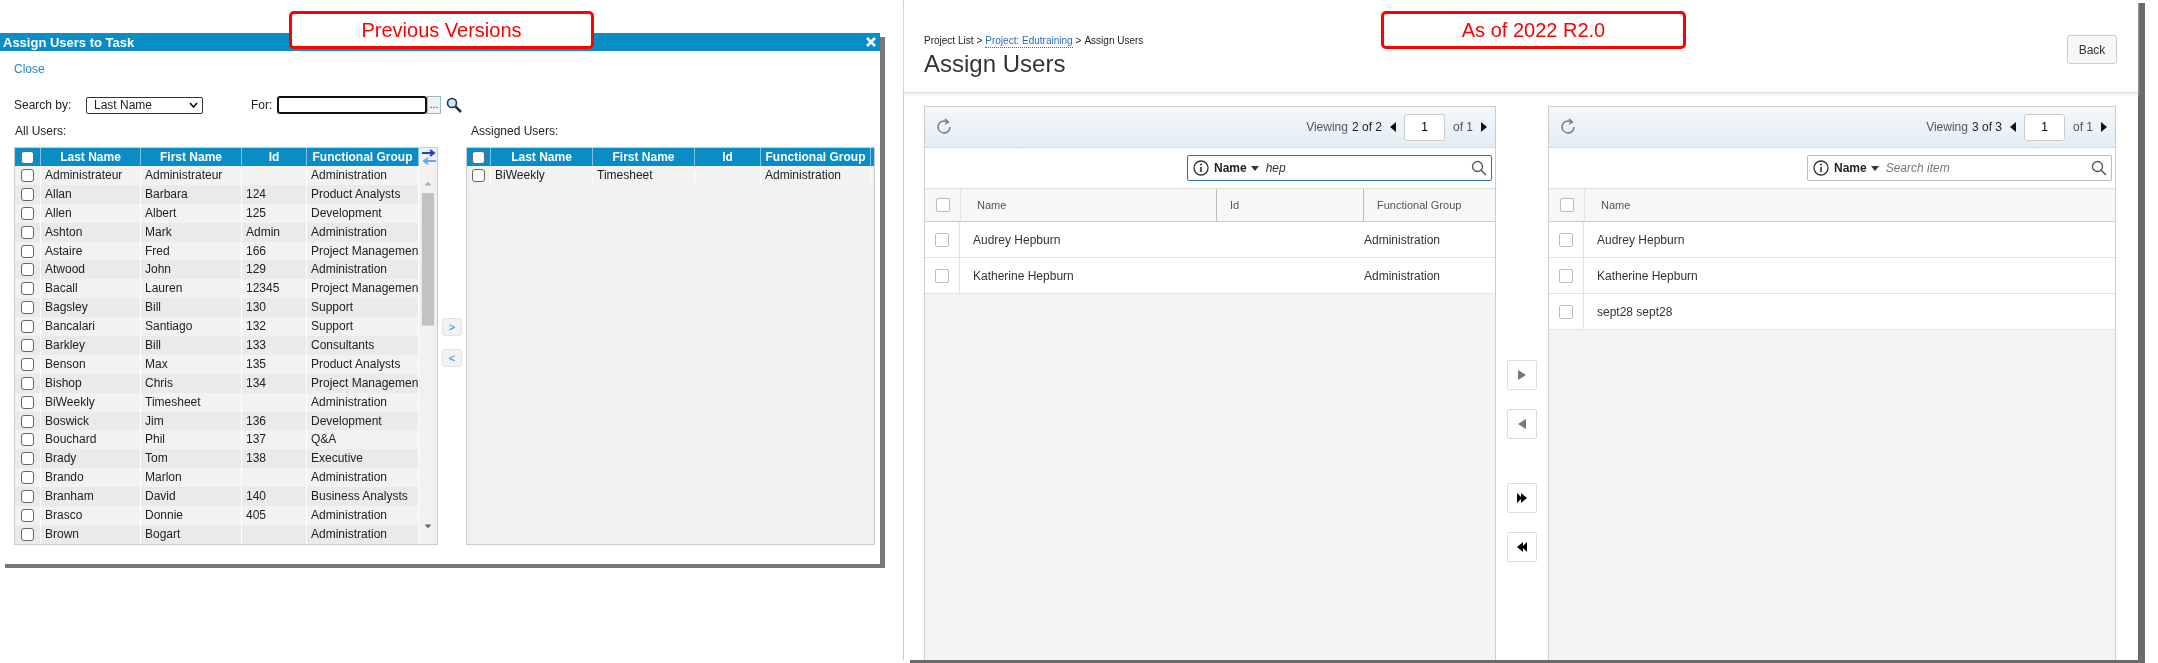  I want to click on table-cell: Barbara, so click(191, 194).